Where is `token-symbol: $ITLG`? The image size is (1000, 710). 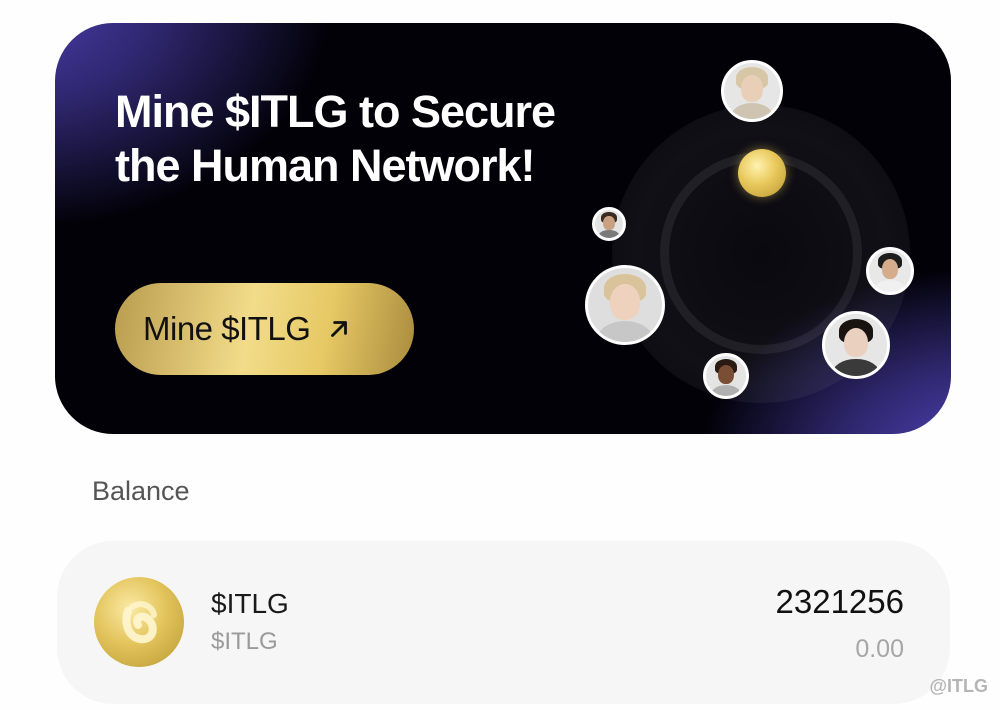 token-symbol: $ITLG is located at coordinates (244, 641).